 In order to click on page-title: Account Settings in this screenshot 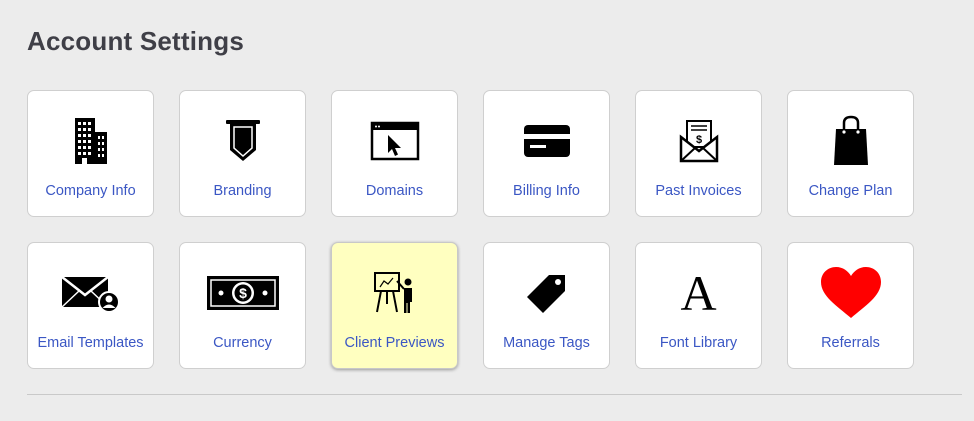, I will do `click(135, 41)`.